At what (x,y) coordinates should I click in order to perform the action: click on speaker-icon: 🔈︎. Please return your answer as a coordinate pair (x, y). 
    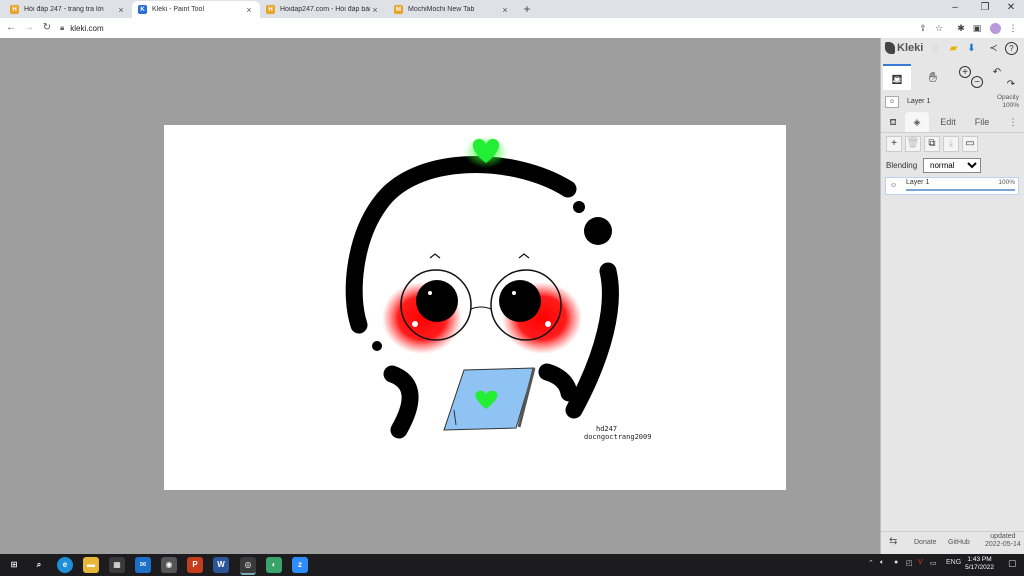
    Looking at the image, I should click on (882, 563).